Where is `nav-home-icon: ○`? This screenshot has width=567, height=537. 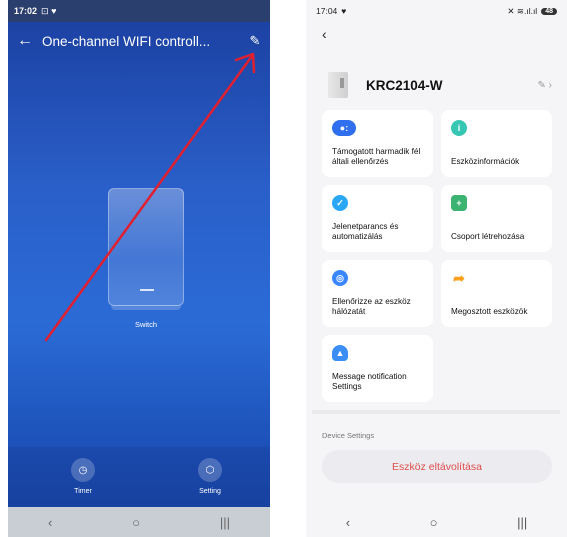 nav-home-icon: ○ is located at coordinates (434, 522).